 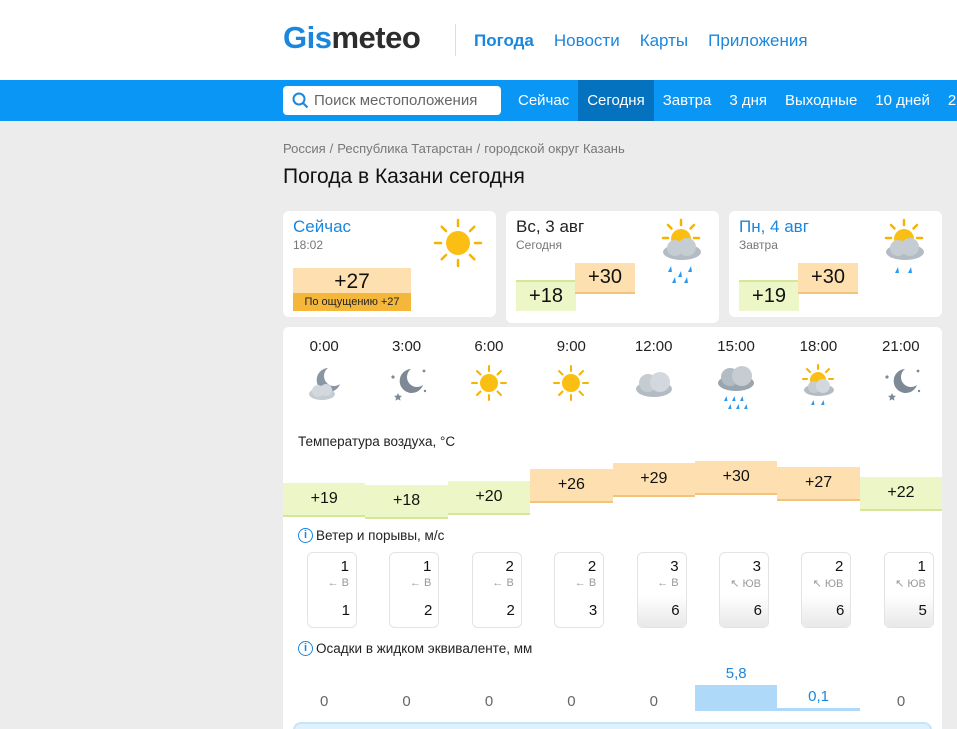 I want to click on temp-value: +22, so click(x=901, y=492).